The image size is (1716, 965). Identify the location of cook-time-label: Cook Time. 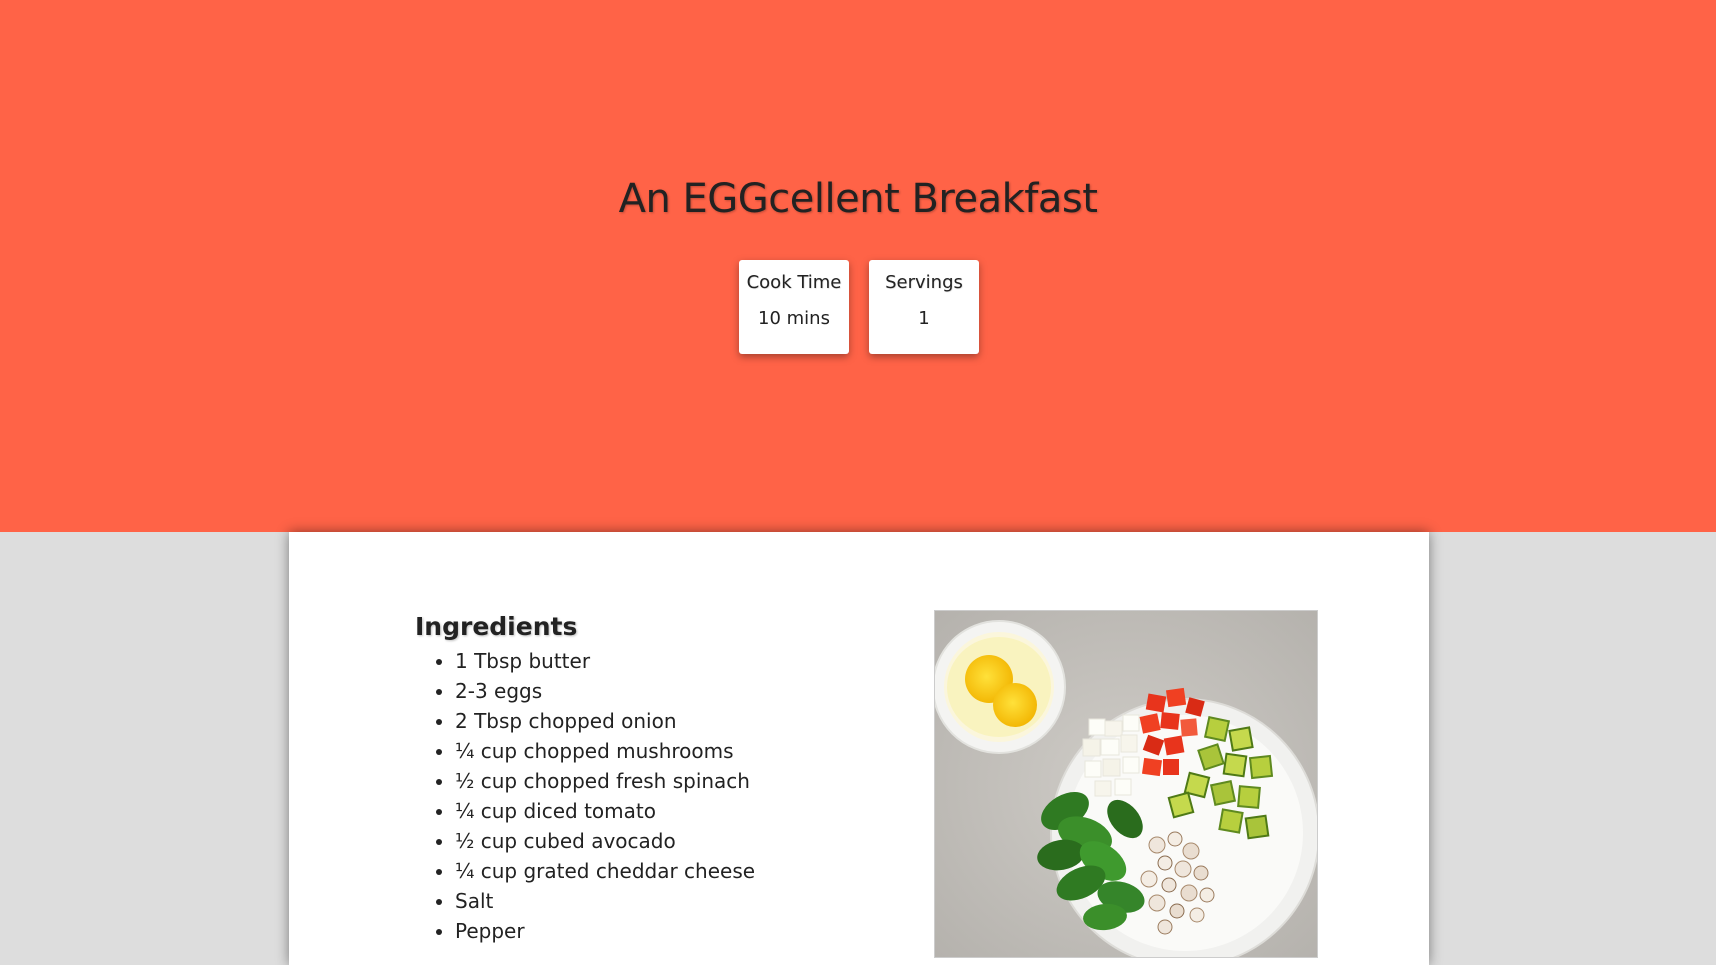
(794, 282).